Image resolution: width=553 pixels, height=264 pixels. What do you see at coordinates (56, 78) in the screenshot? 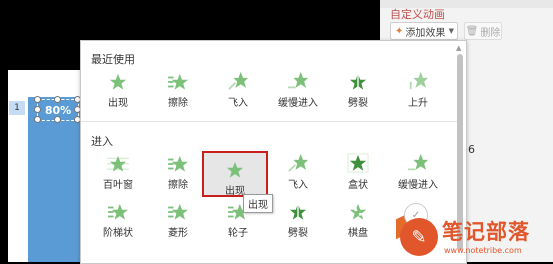
I see `rotate-handle-icon: ⟳` at bounding box center [56, 78].